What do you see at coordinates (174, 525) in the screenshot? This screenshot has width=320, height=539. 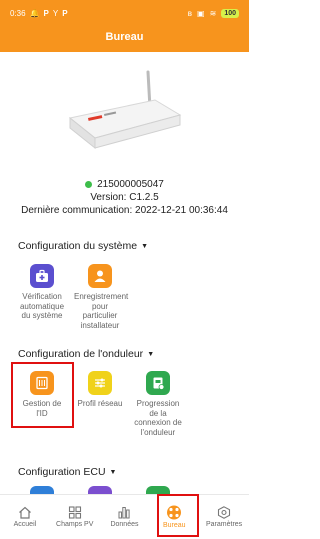 I see `tab-label: Bureau` at bounding box center [174, 525].